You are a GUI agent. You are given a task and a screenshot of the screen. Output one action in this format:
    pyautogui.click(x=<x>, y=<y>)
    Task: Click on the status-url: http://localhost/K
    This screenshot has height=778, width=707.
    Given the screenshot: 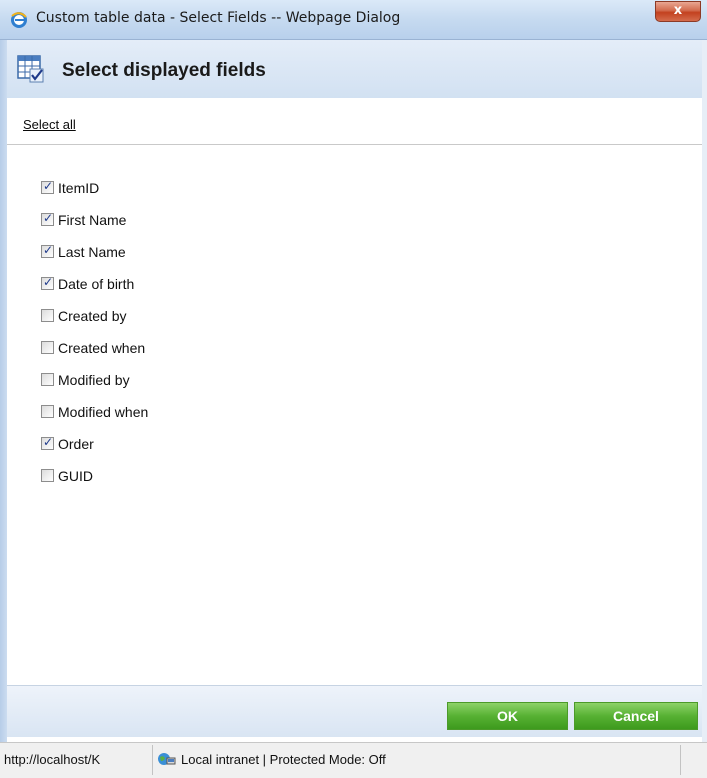 What is the action you would take?
    pyautogui.click(x=52, y=759)
    